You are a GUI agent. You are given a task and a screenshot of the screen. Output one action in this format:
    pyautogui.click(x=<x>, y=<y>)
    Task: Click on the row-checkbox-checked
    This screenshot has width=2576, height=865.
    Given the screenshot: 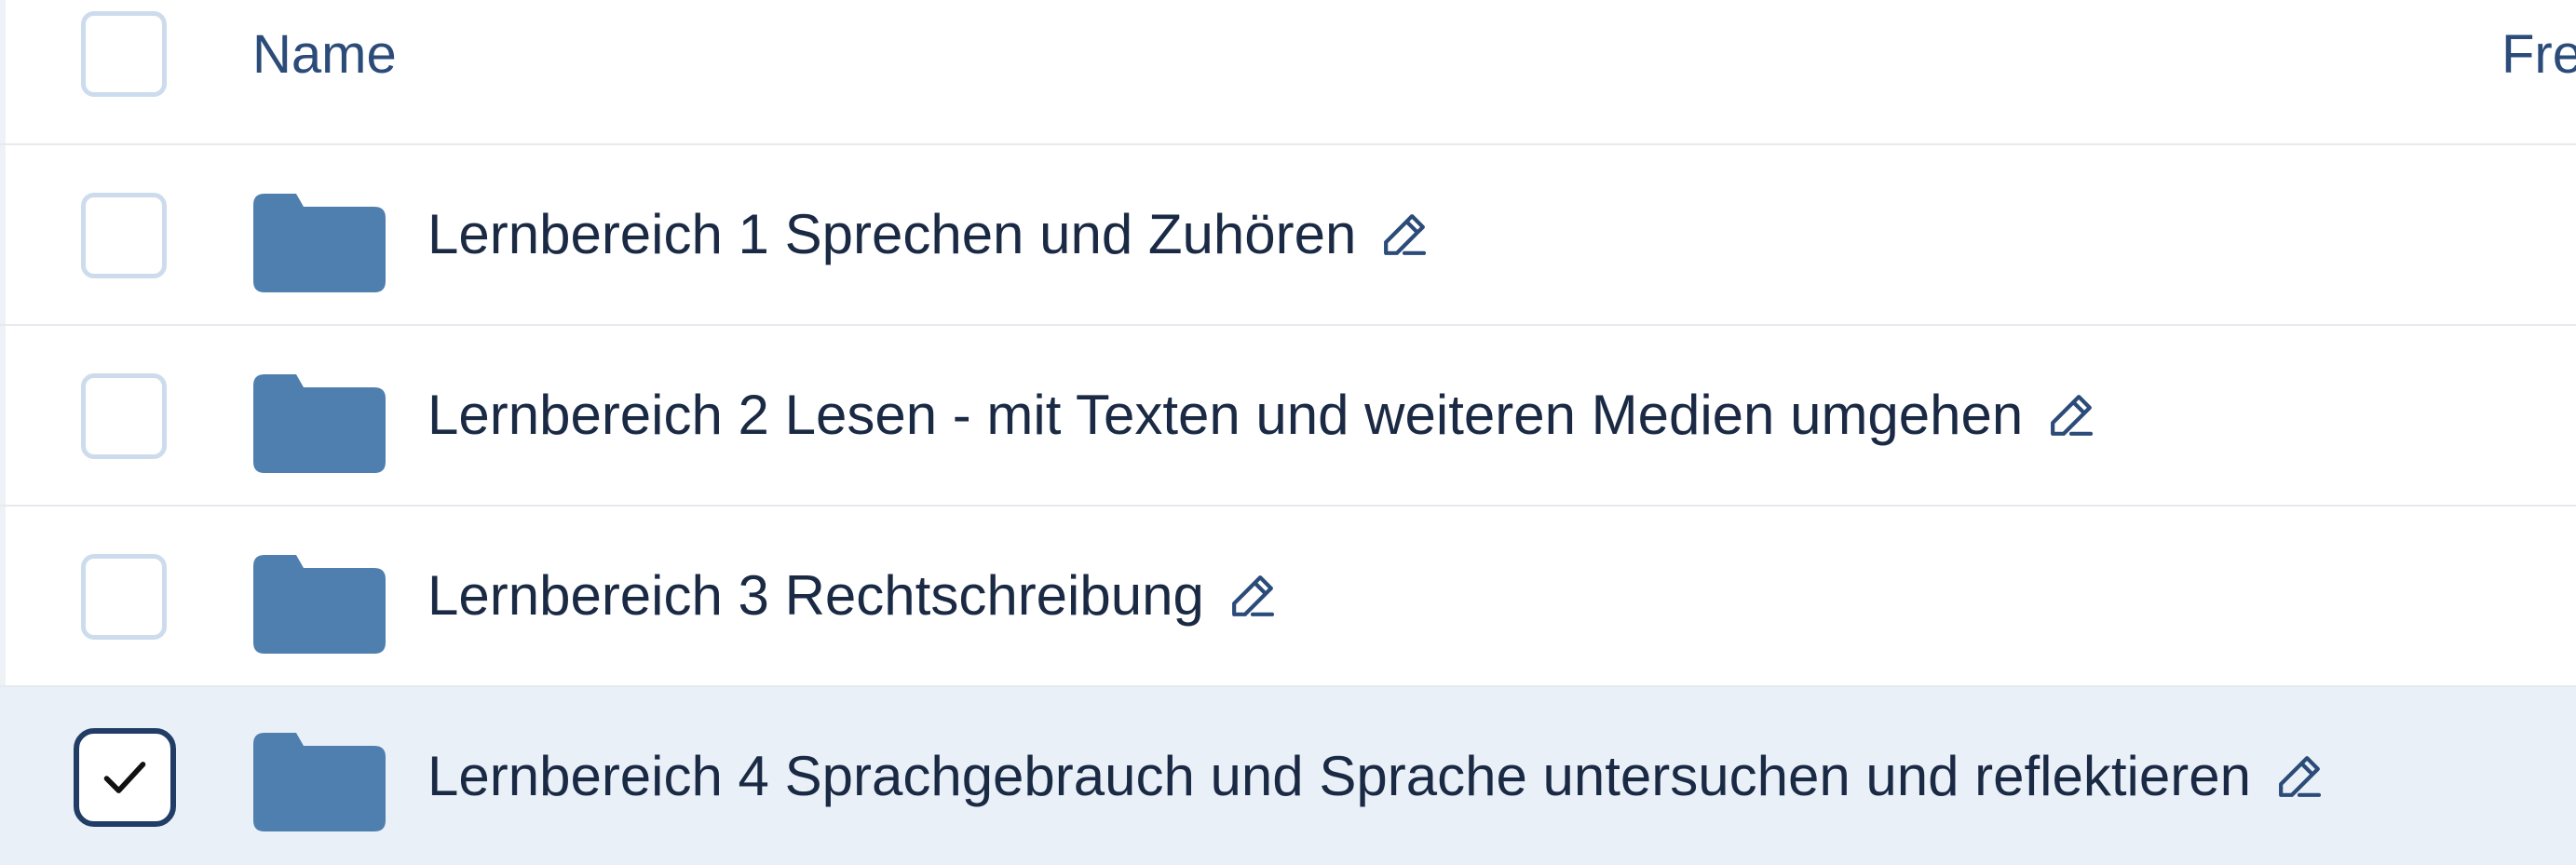 What is the action you would take?
    pyautogui.click(x=125, y=777)
    